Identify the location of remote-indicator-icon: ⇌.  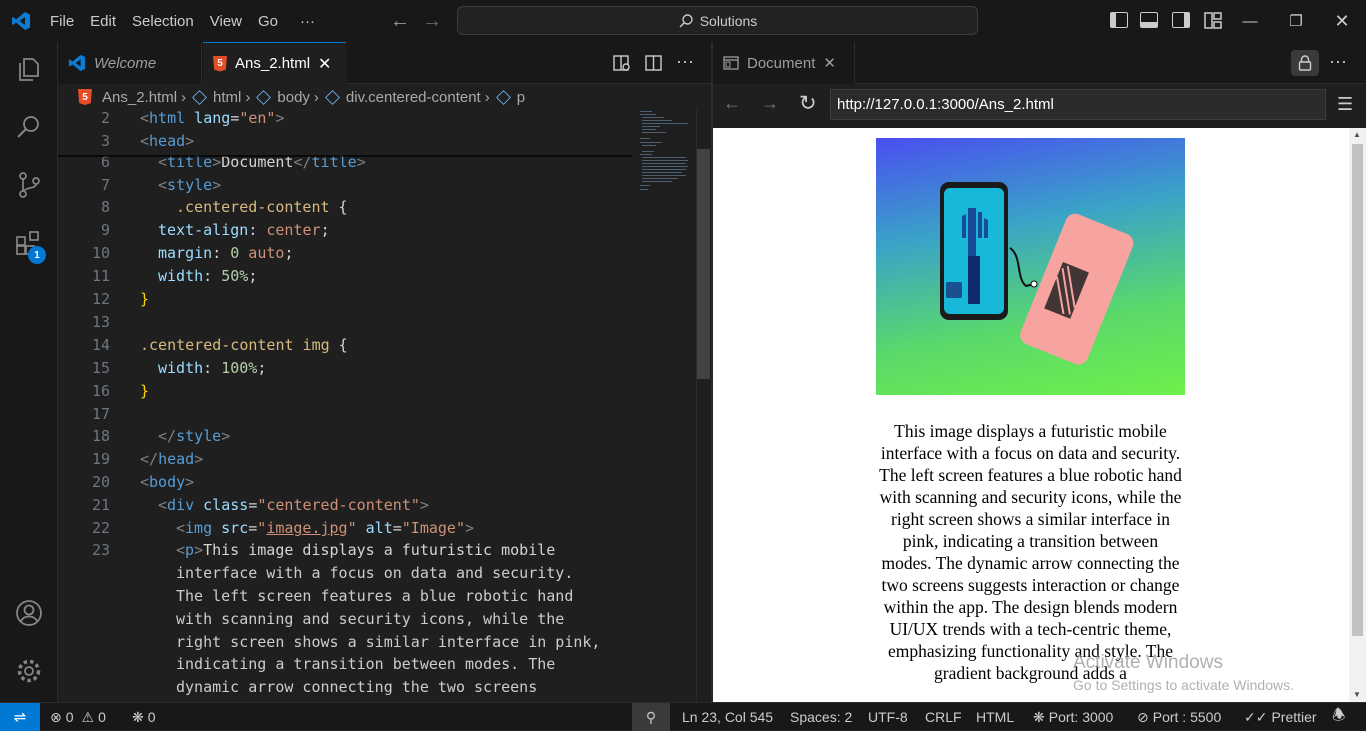
(20, 716).